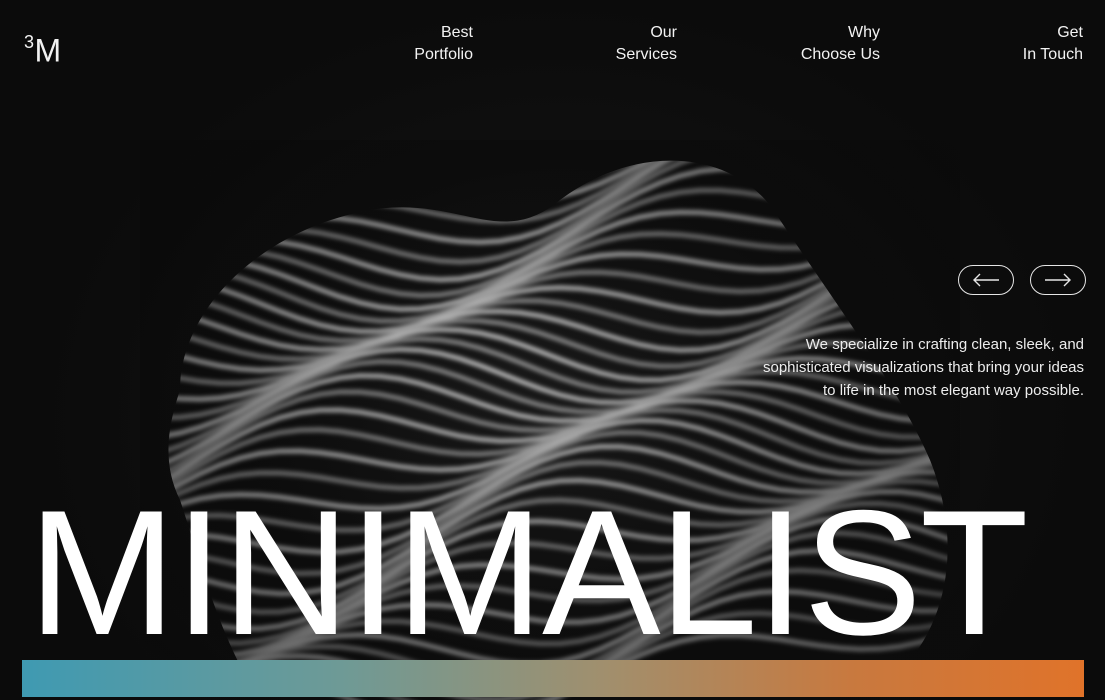  Describe the element at coordinates (553, 678) in the screenshot. I see `gradient-bar` at that location.